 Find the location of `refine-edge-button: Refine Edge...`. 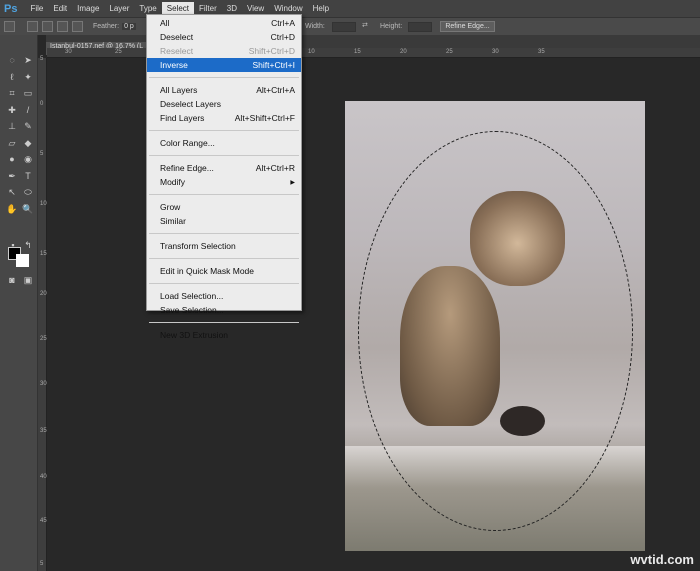

refine-edge-button: Refine Edge... is located at coordinates (467, 26).